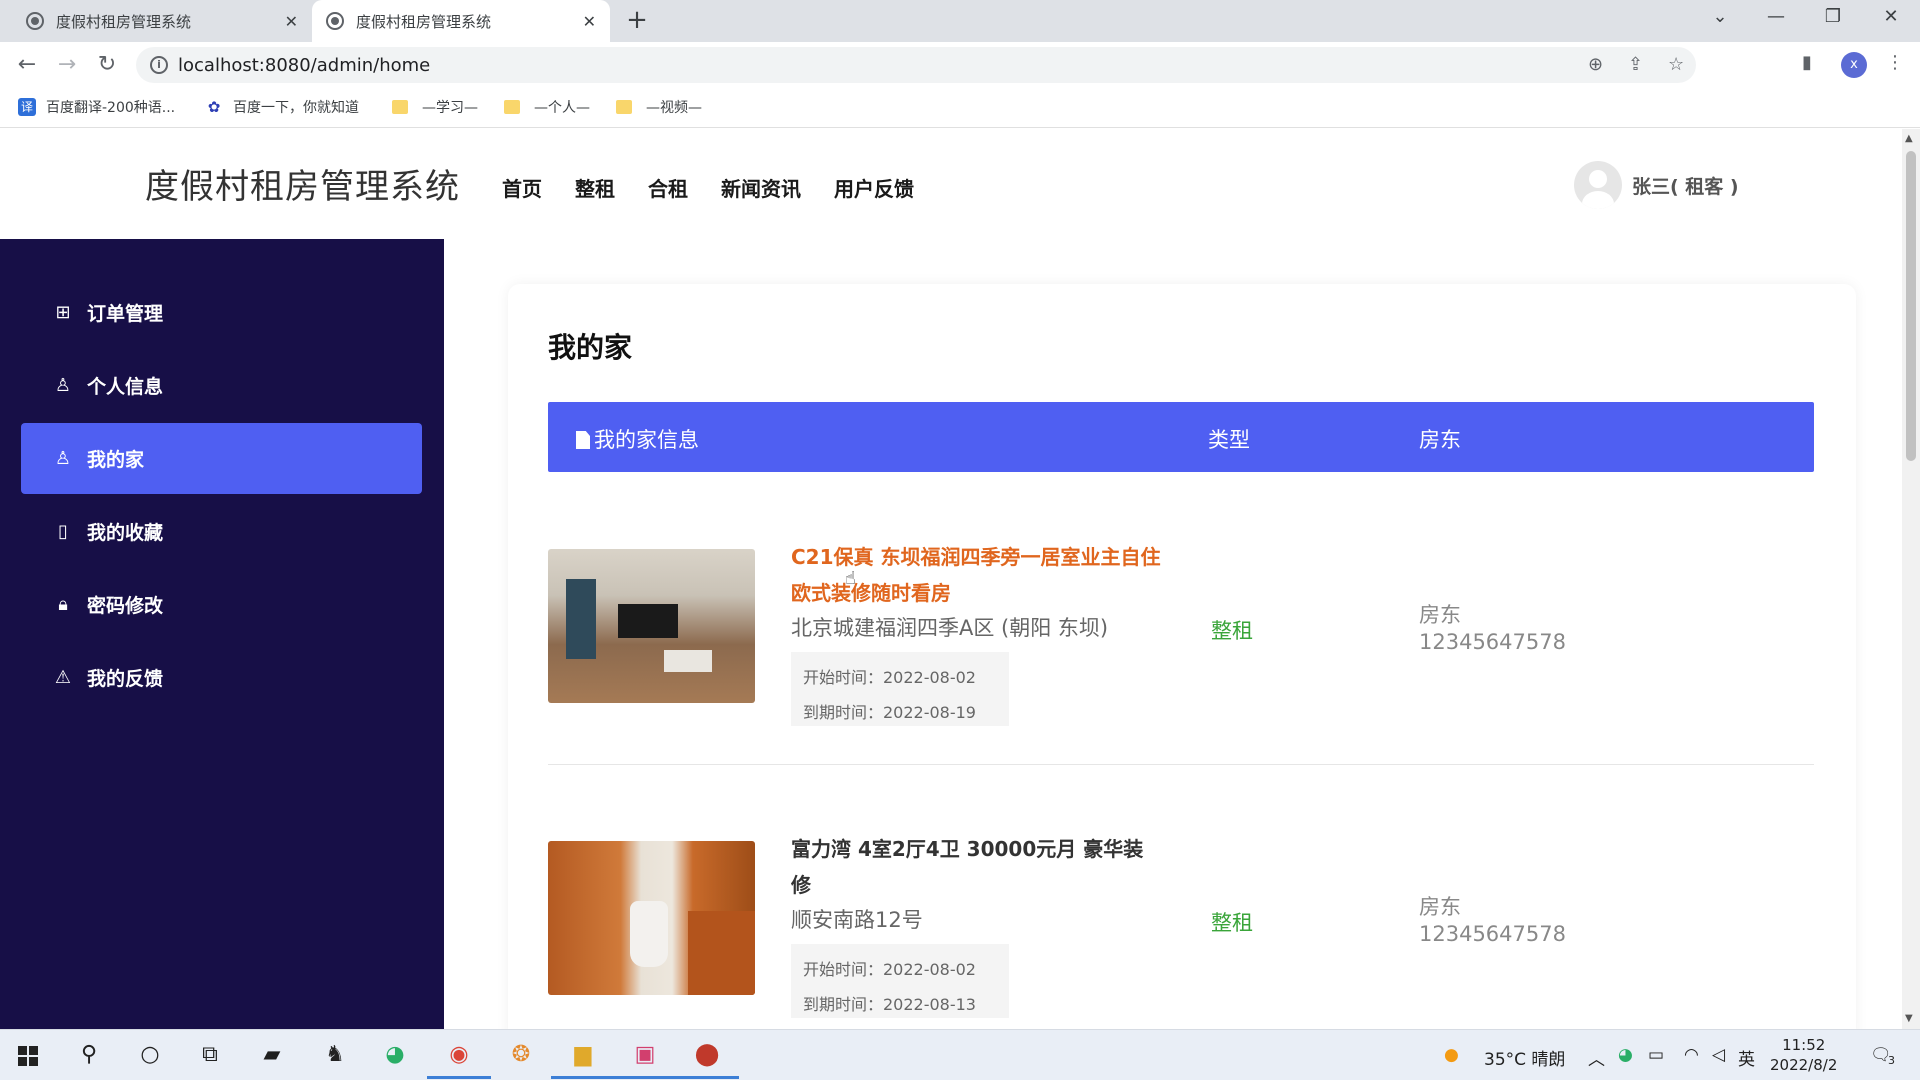 This screenshot has height=1080, width=1920. Describe the element at coordinates (1691, 1055) in the screenshot. I see `wifi-icon: ◠` at that location.